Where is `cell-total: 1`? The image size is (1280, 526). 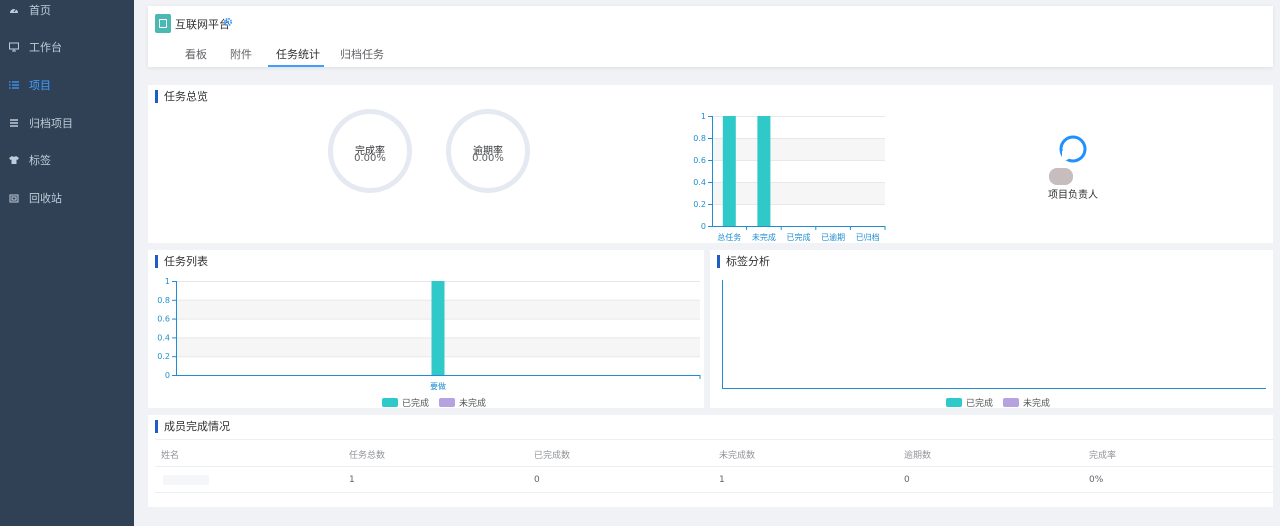 cell-total: 1 is located at coordinates (352, 480).